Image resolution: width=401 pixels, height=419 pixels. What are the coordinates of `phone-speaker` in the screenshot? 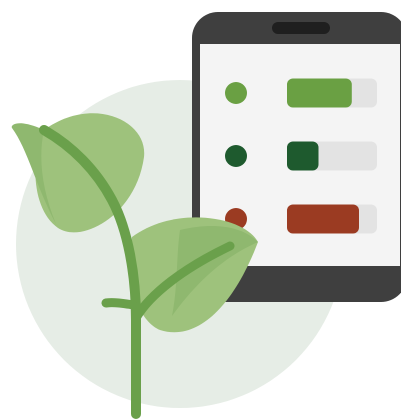 It's located at (301, 28).